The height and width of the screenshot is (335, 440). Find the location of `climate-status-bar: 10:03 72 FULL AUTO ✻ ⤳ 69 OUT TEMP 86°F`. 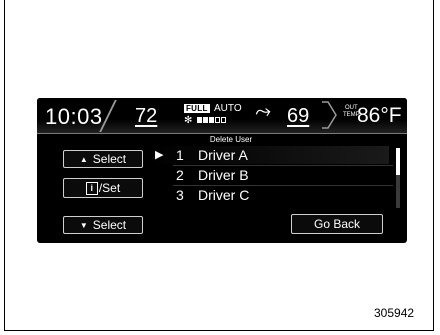

climate-status-bar: 10:03 72 FULL AUTO ✻ ⤳ 69 OUT TEMP 86°F is located at coordinates (222, 116).